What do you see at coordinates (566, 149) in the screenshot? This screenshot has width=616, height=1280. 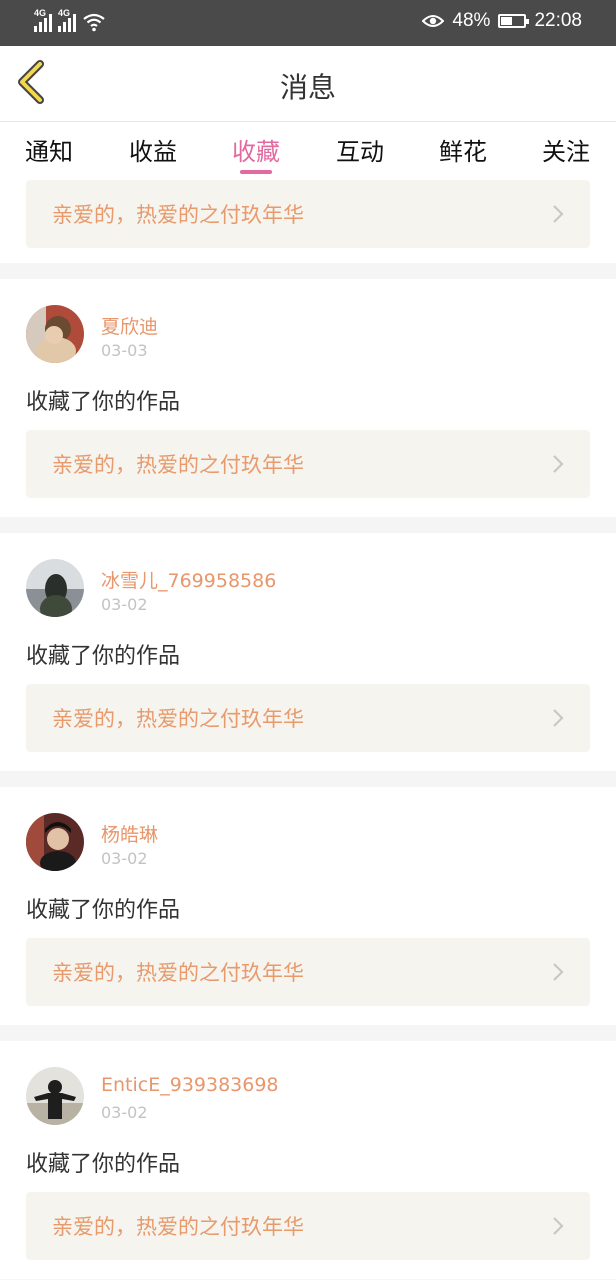 I see `tab-following: 关注` at bounding box center [566, 149].